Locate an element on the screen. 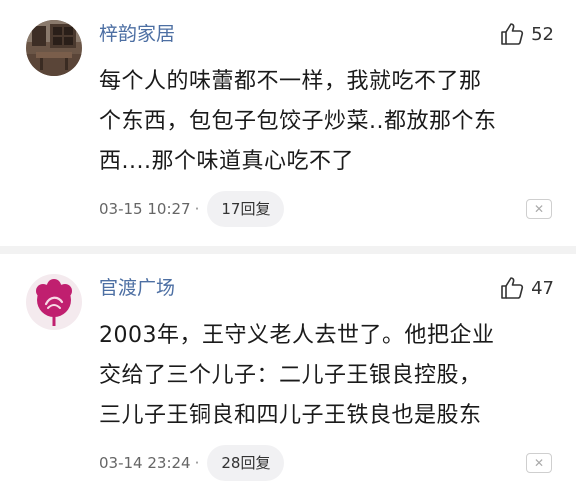 The width and height of the screenshot is (576, 490). comment-meta: 03-14 23:24 · 28回复 is located at coordinates (192, 463).